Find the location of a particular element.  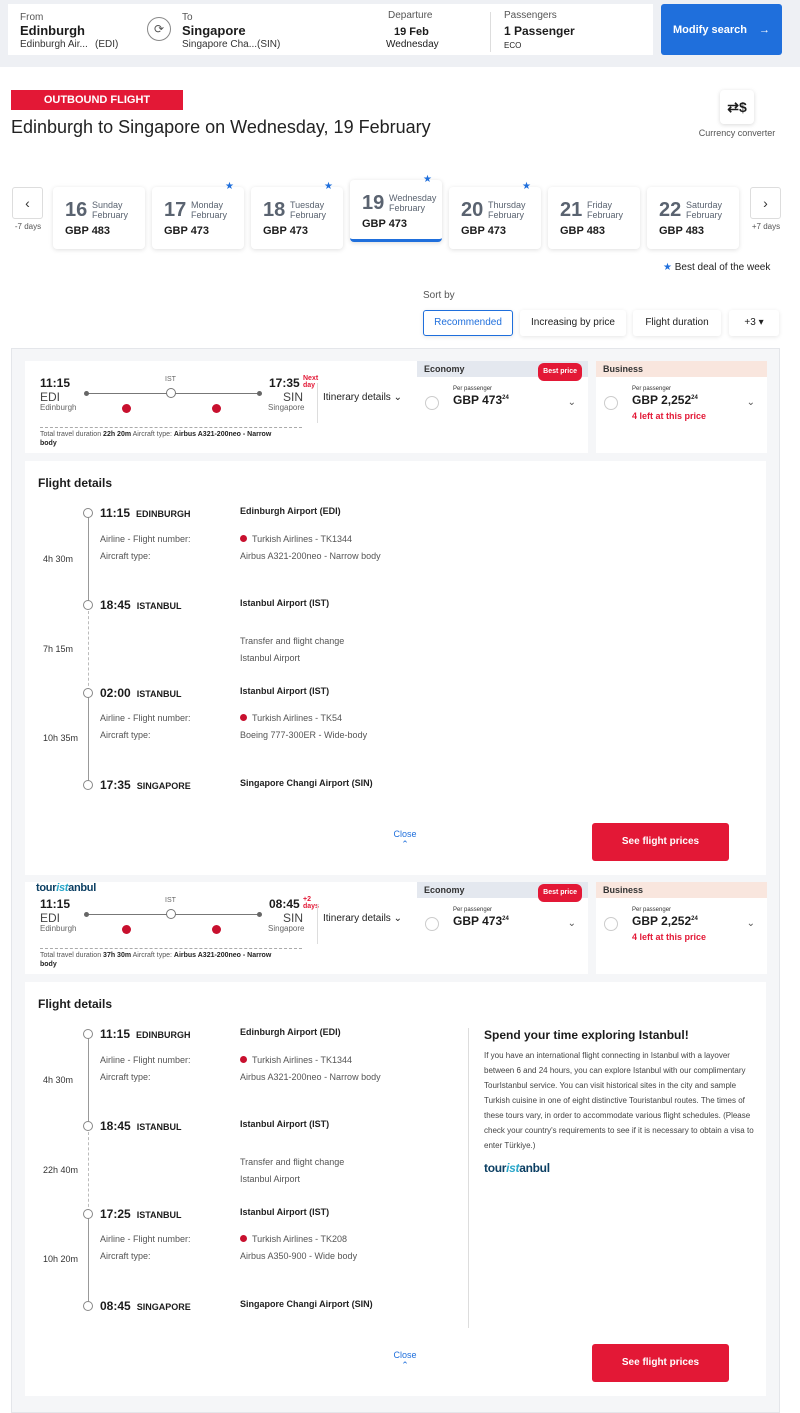

from-code: (EDI) is located at coordinates (107, 44).